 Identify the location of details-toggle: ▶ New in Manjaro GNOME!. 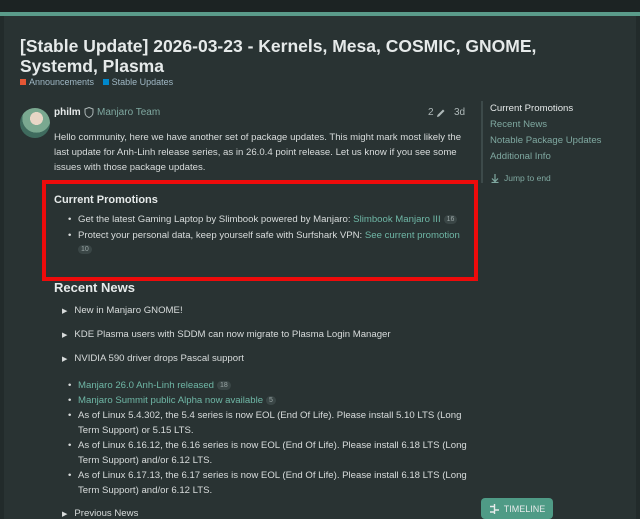
(122, 310).